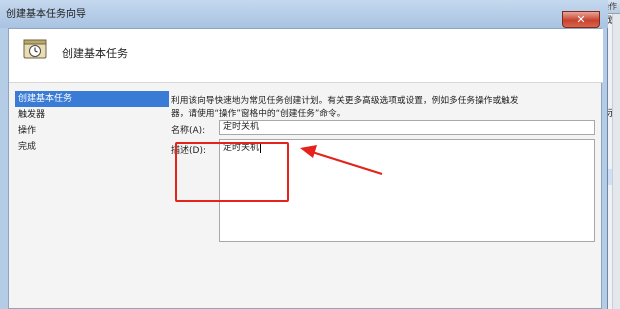  What do you see at coordinates (92, 147) in the screenshot?
I see `nav-step-finish: 完成` at bounding box center [92, 147].